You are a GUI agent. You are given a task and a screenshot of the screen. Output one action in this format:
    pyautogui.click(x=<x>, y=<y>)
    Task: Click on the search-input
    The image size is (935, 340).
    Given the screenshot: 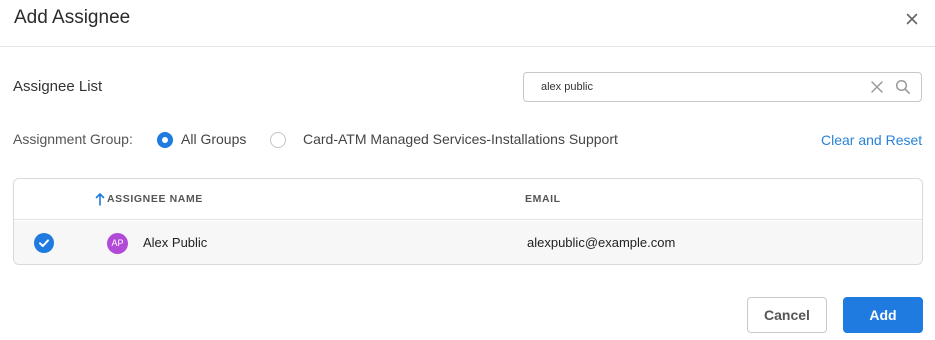 What is the action you would take?
    pyautogui.click(x=695, y=87)
    